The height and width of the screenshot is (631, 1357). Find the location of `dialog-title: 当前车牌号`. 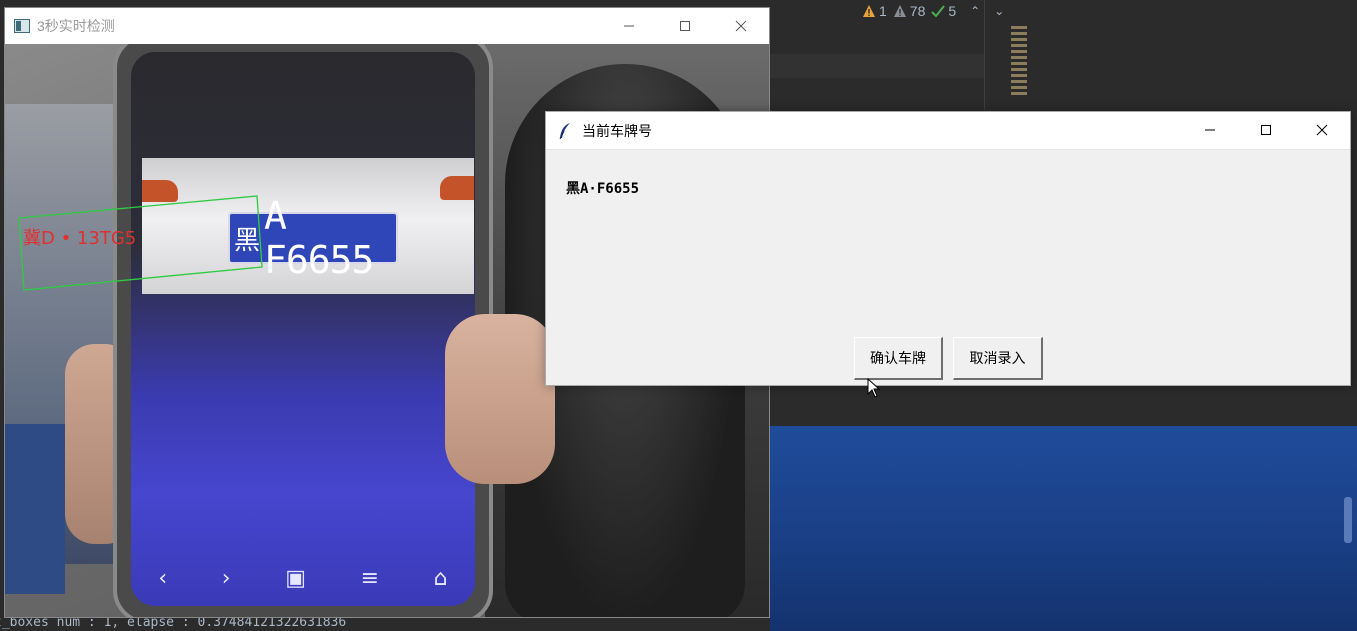

dialog-title: 当前车牌号 is located at coordinates (617, 130).